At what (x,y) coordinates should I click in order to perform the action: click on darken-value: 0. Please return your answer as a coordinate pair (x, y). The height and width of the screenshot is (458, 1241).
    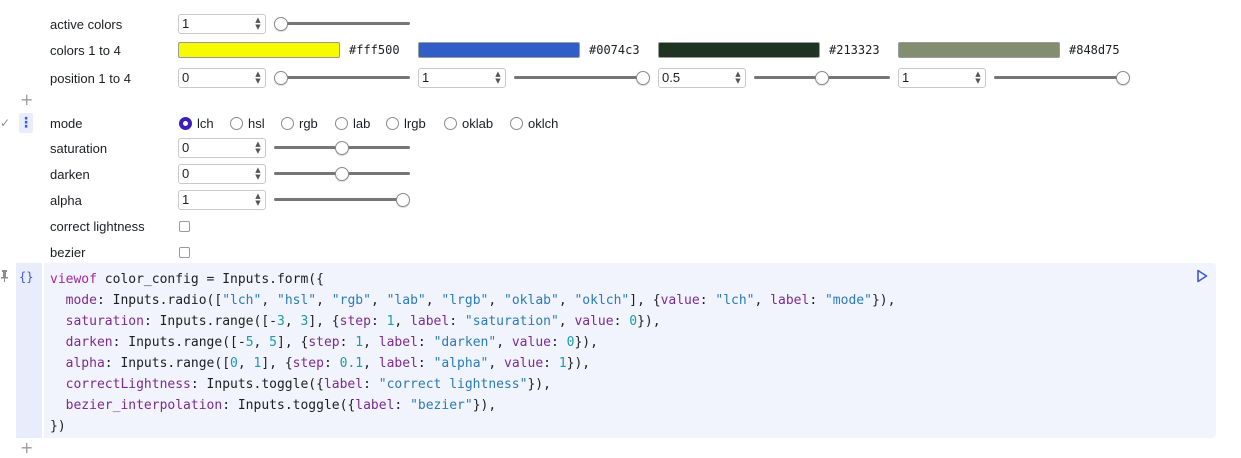
    Looking at the image, I should click on (186, 173).